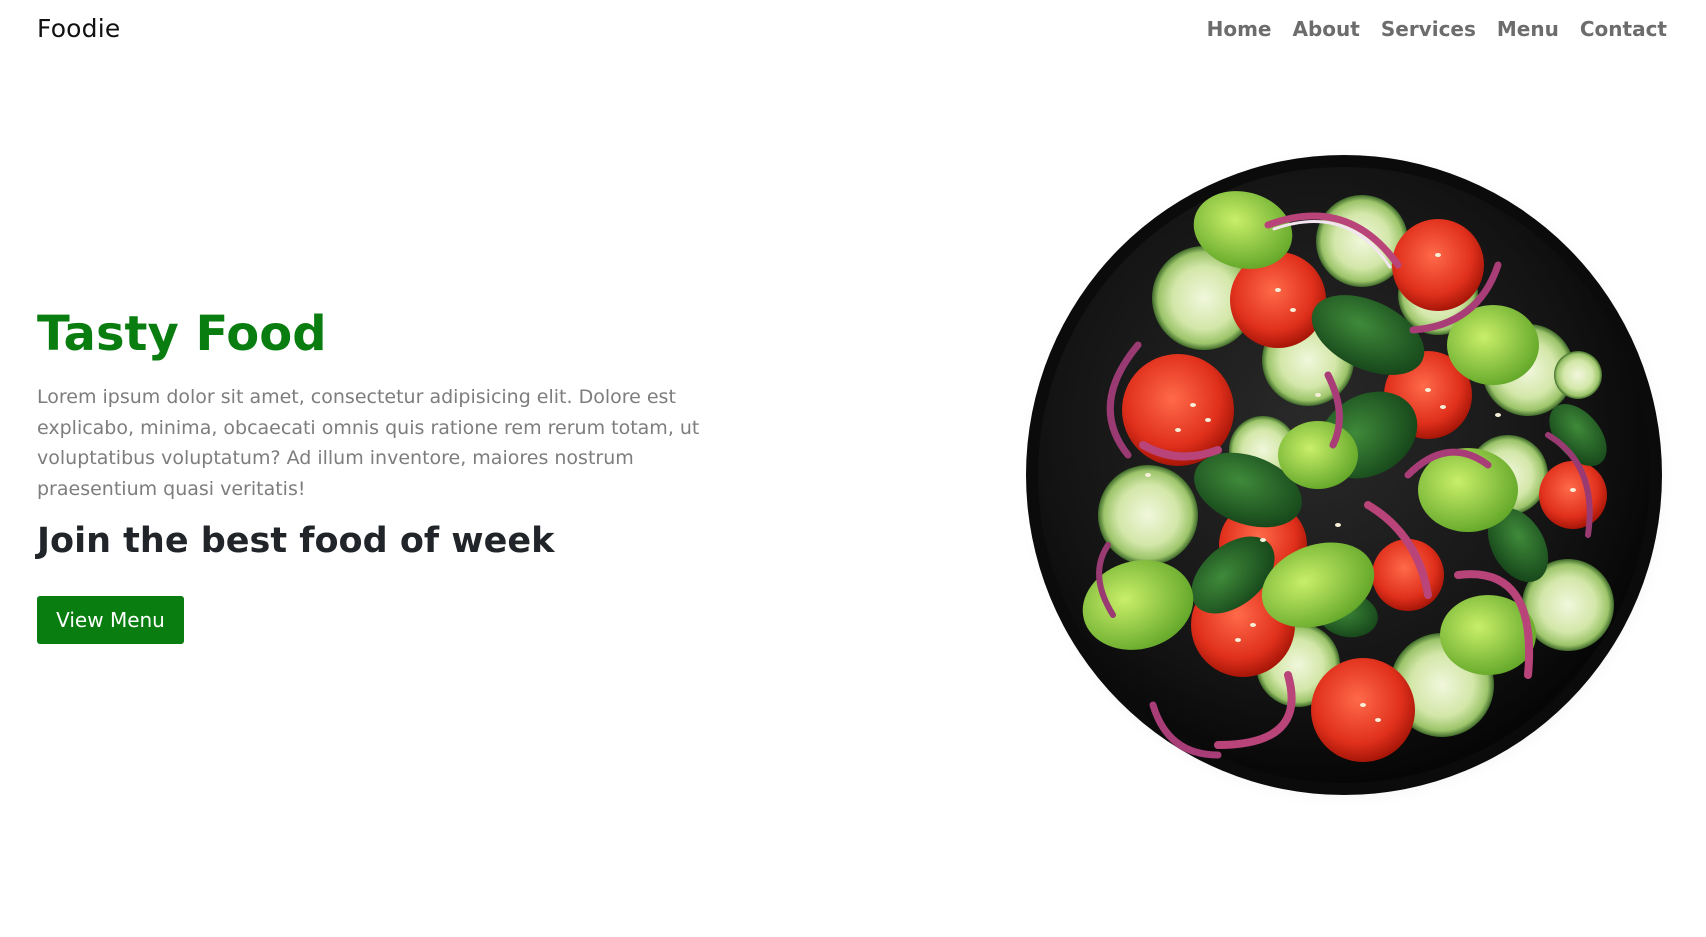  I want to click on nav-link-home: Home, so click(1239, 29).